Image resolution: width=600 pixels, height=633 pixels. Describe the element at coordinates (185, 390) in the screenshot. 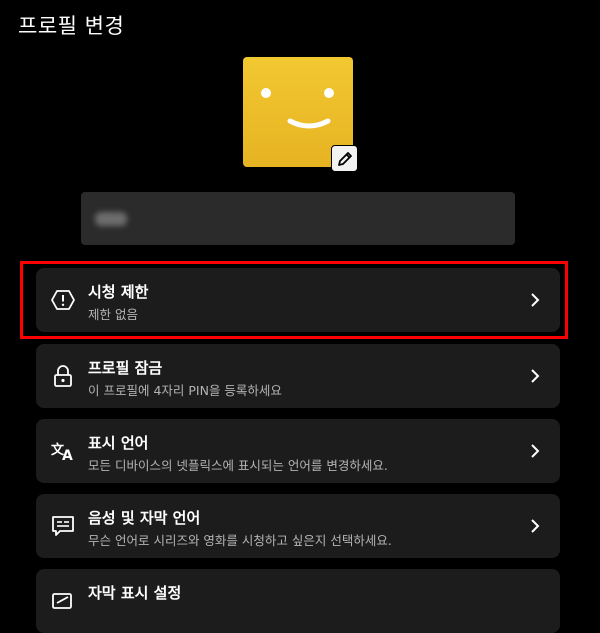

I see `menu-item-description: 이 프로필에 4자리 PIN을 등록하세요` at that location.